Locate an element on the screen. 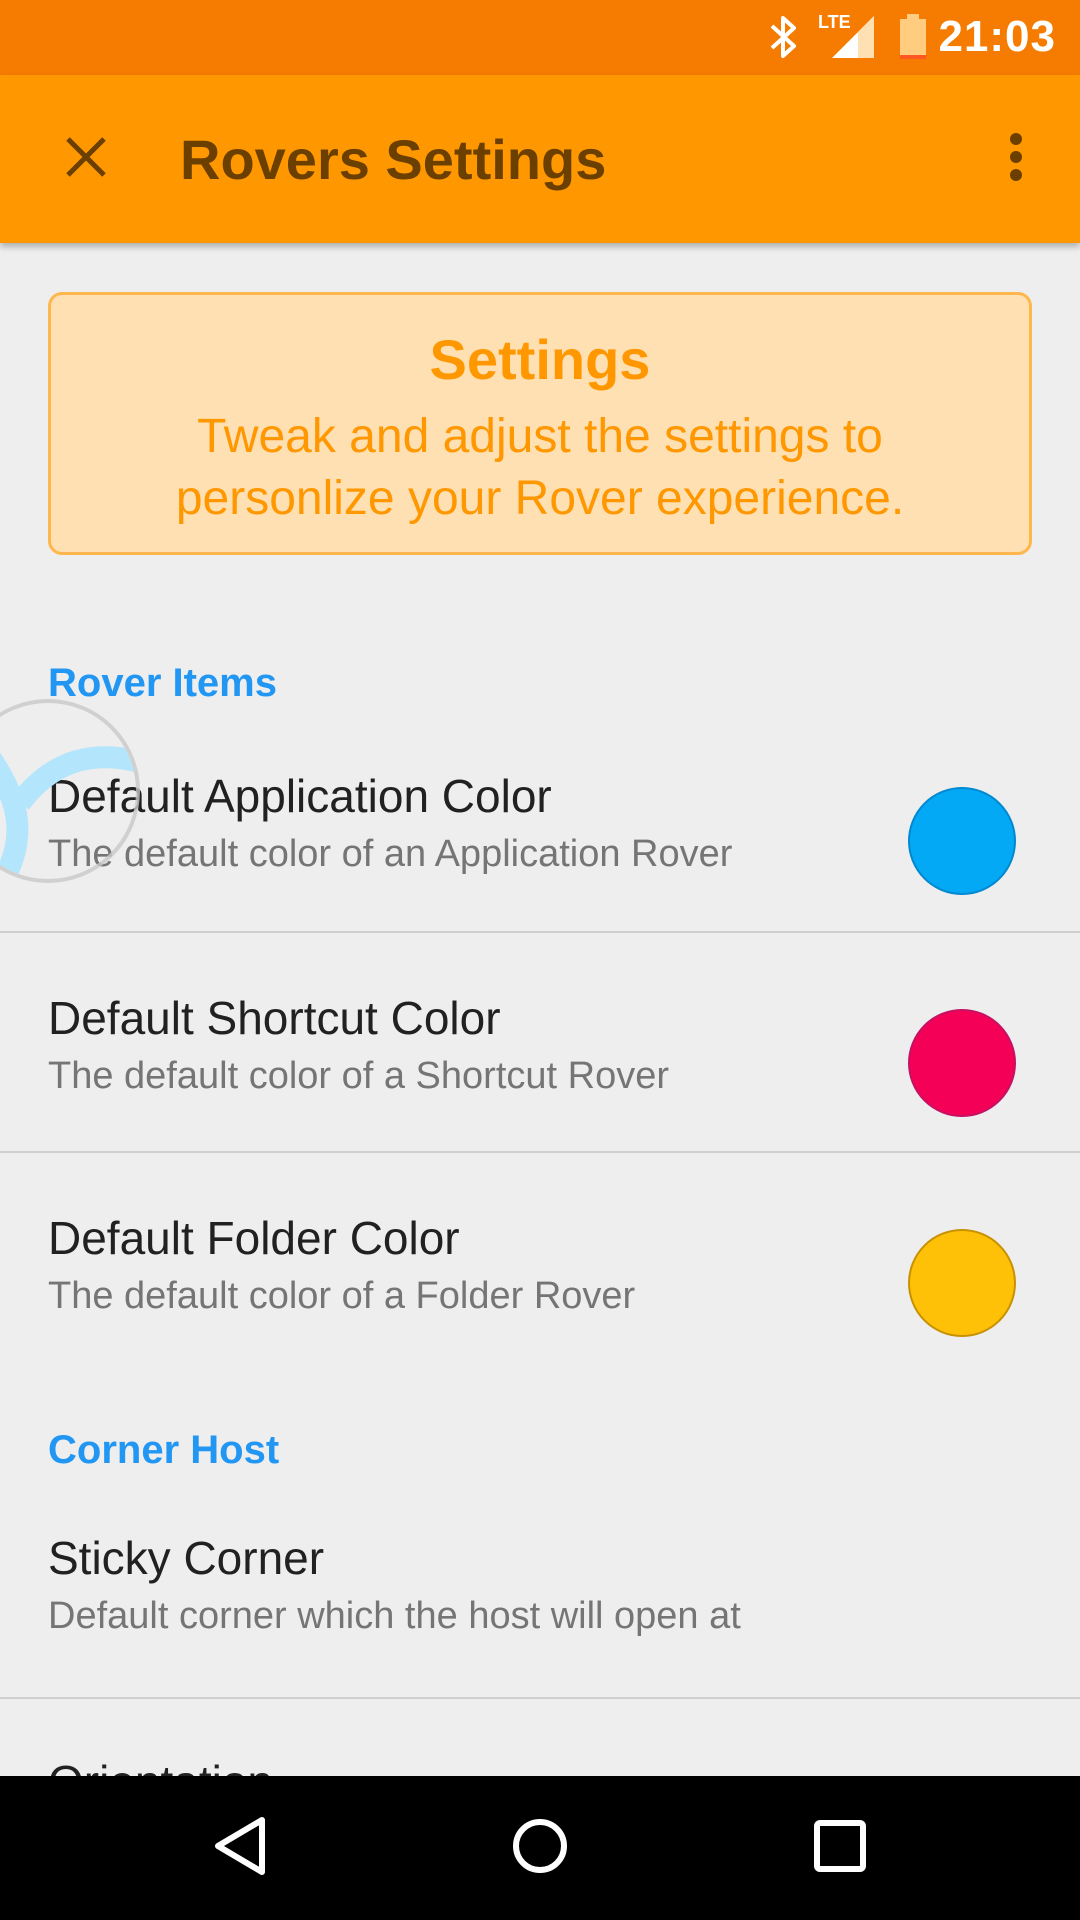 This screenshot has height=1920, width=1080. overflow-menu-button is located at coordinates (1016, 159).